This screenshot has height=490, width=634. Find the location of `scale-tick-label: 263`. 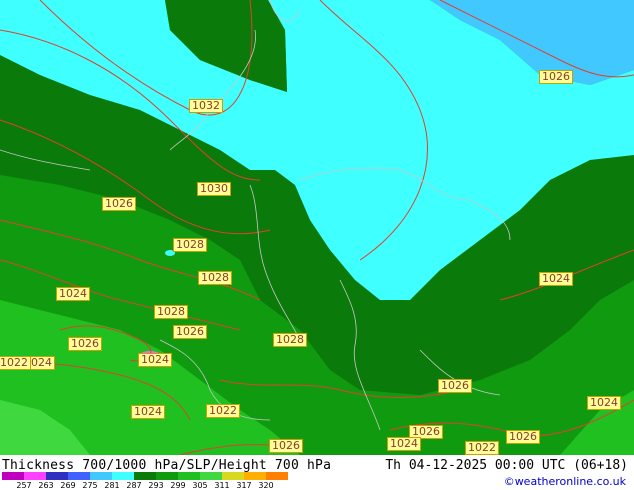

scale-tick-label: 263 is located at coordinates (46, 485).